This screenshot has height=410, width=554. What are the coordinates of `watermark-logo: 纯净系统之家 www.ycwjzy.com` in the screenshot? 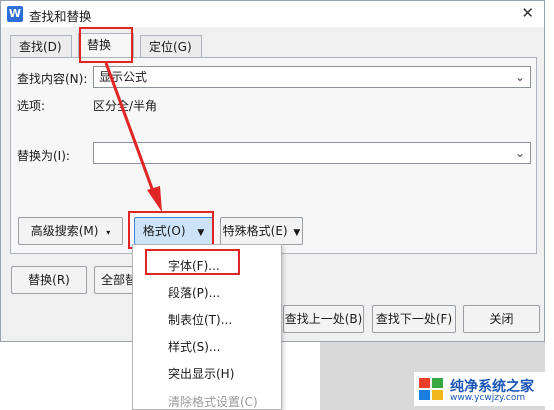 It's located at (482, 389).